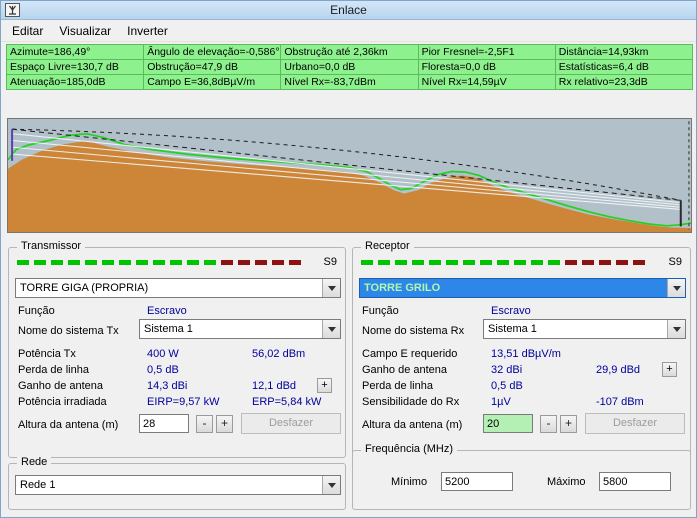 Image resolution: width=697 pixels, height=518 pixels. Describe the element at coordinates (167, 386) in the screenshot. I see `tx-antenna-gain-dbi: 14,3 dBi` at that location.